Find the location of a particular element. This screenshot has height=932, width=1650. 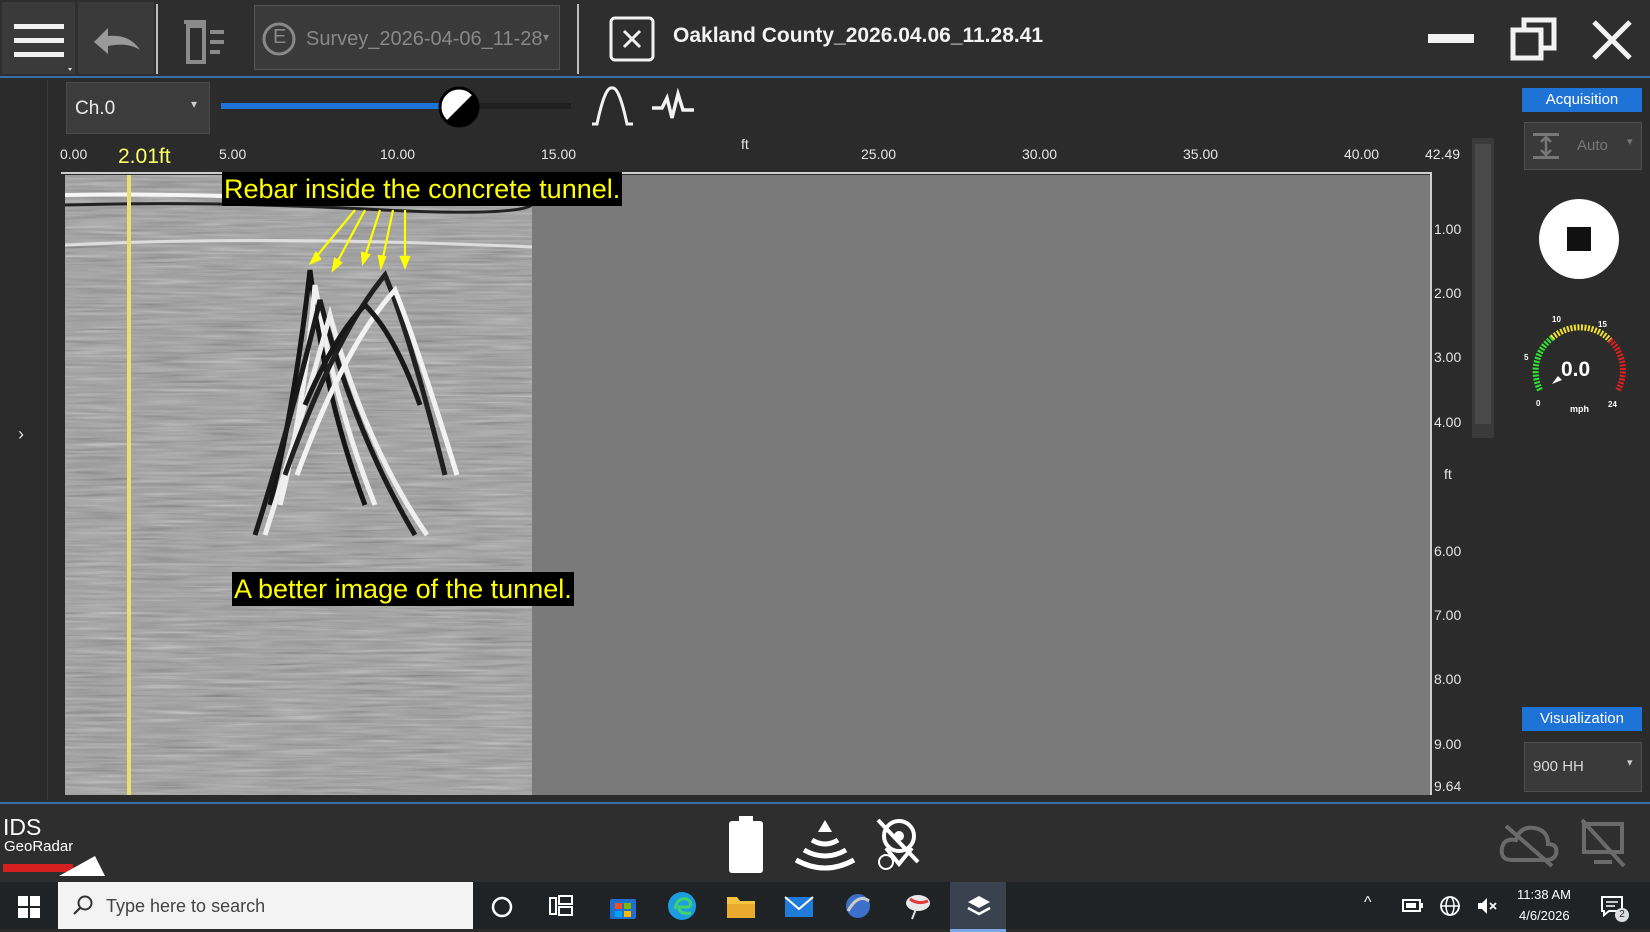

x-tick-label: 42.49 is located at coordinates (1443, 154).